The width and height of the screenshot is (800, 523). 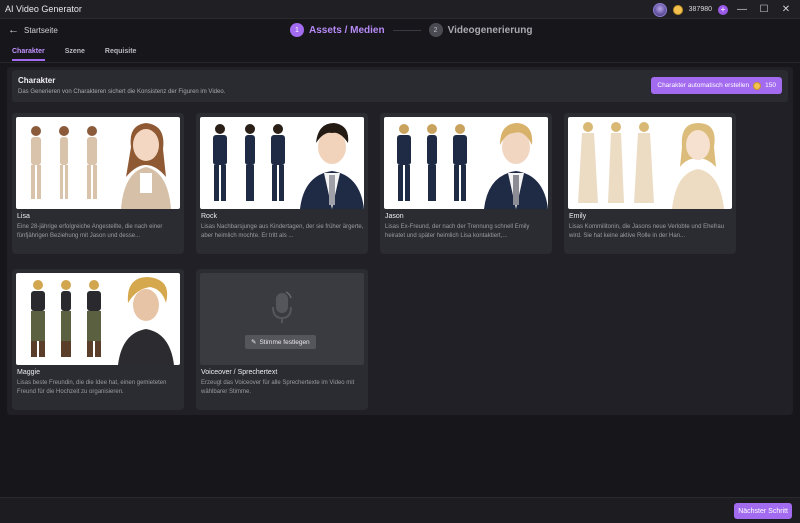 I want to click on voiceover-preview: ✎ Stimme festlegen, so click(x=282, y=319).